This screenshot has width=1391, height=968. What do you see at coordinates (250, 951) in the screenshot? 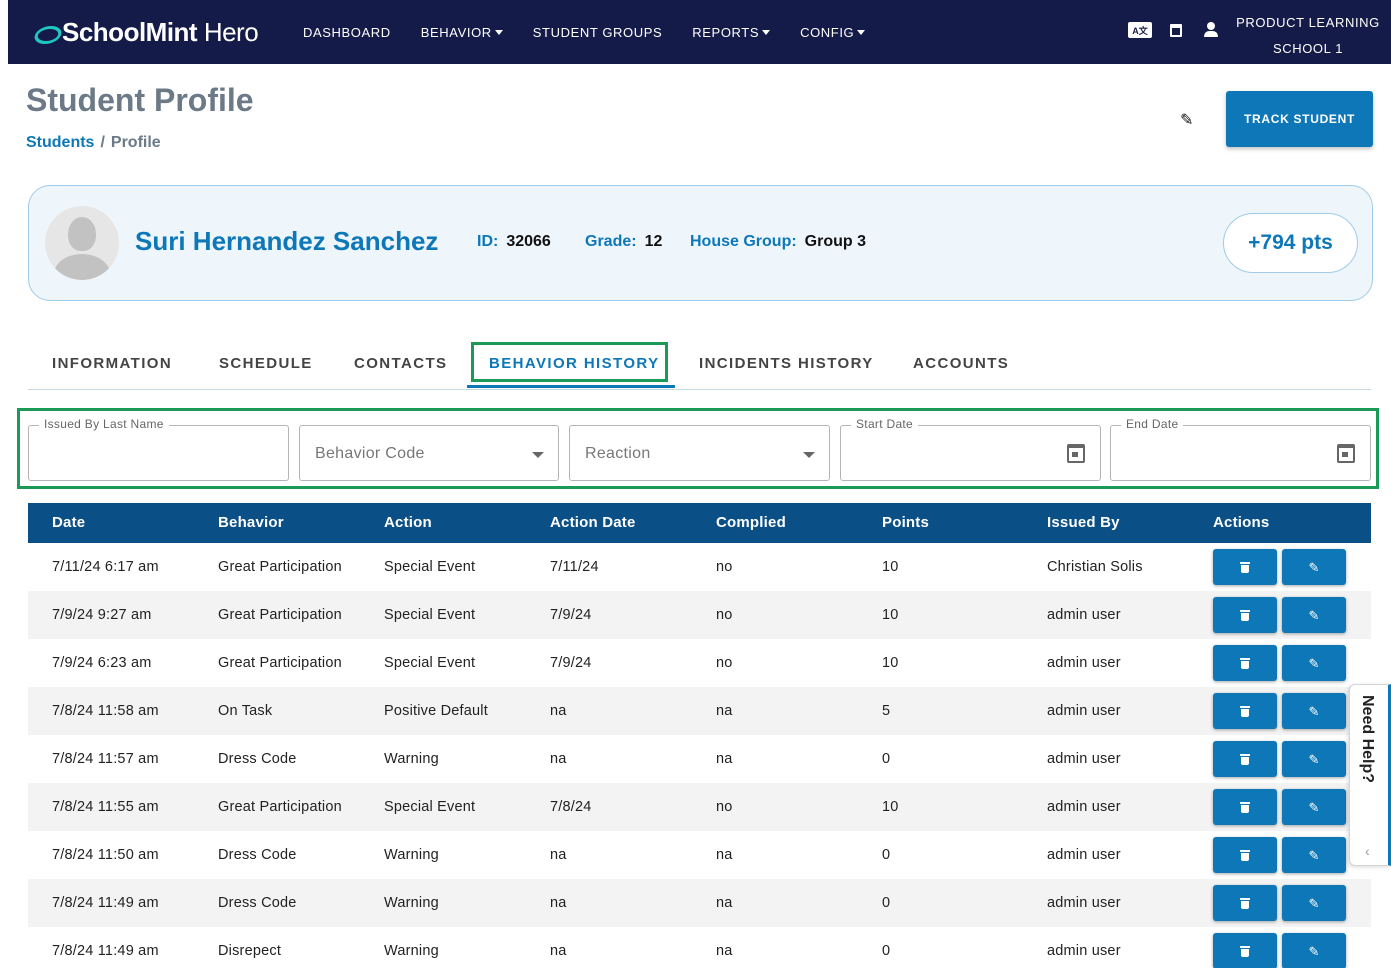
I see `cell-behavior: Disrepect` at bounding box center [250, 951].